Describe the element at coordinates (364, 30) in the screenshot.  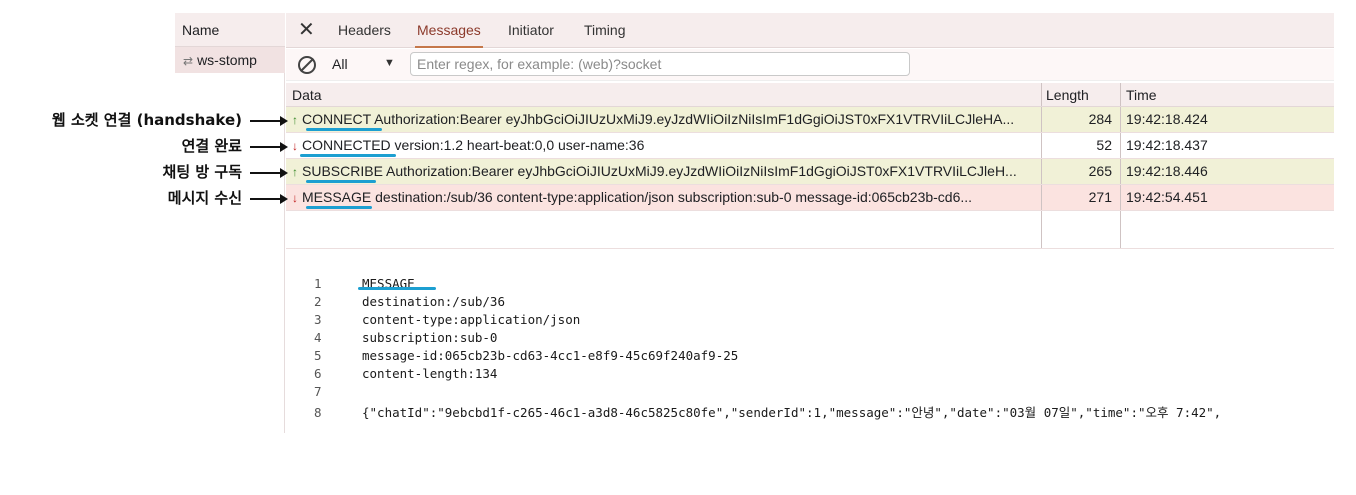
I see `tab-headers: Headers` at that location.